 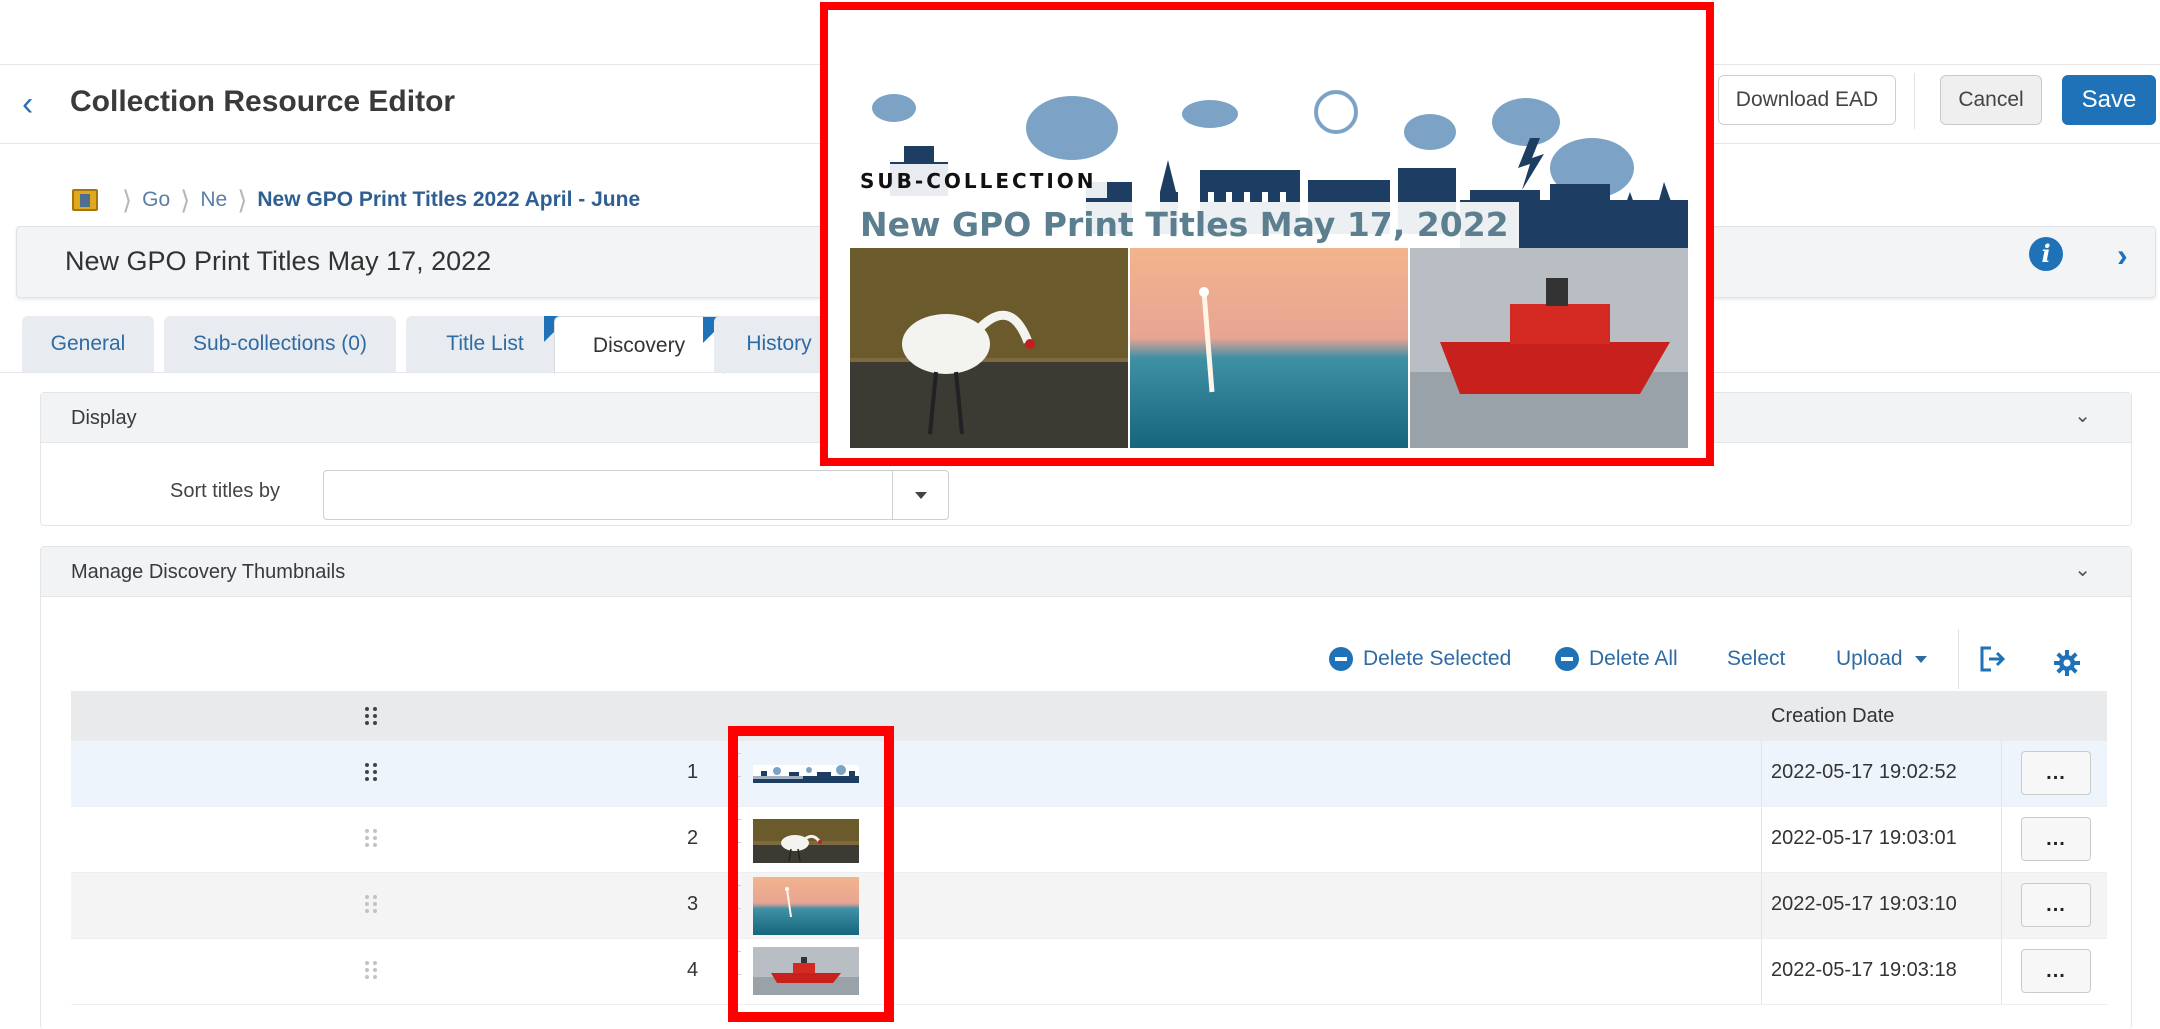 What do you see at coordinates (1832, 716) in the screenshot?
I see `creation-date-header: Creation Date` at bounding box center [1832, 716].